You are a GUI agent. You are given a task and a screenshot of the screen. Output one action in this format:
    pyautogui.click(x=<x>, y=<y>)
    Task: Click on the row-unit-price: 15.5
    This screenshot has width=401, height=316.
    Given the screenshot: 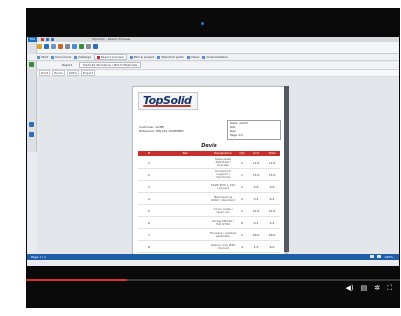 What is the action you would take?
    pyautogui.click(x=256, y=174)
    